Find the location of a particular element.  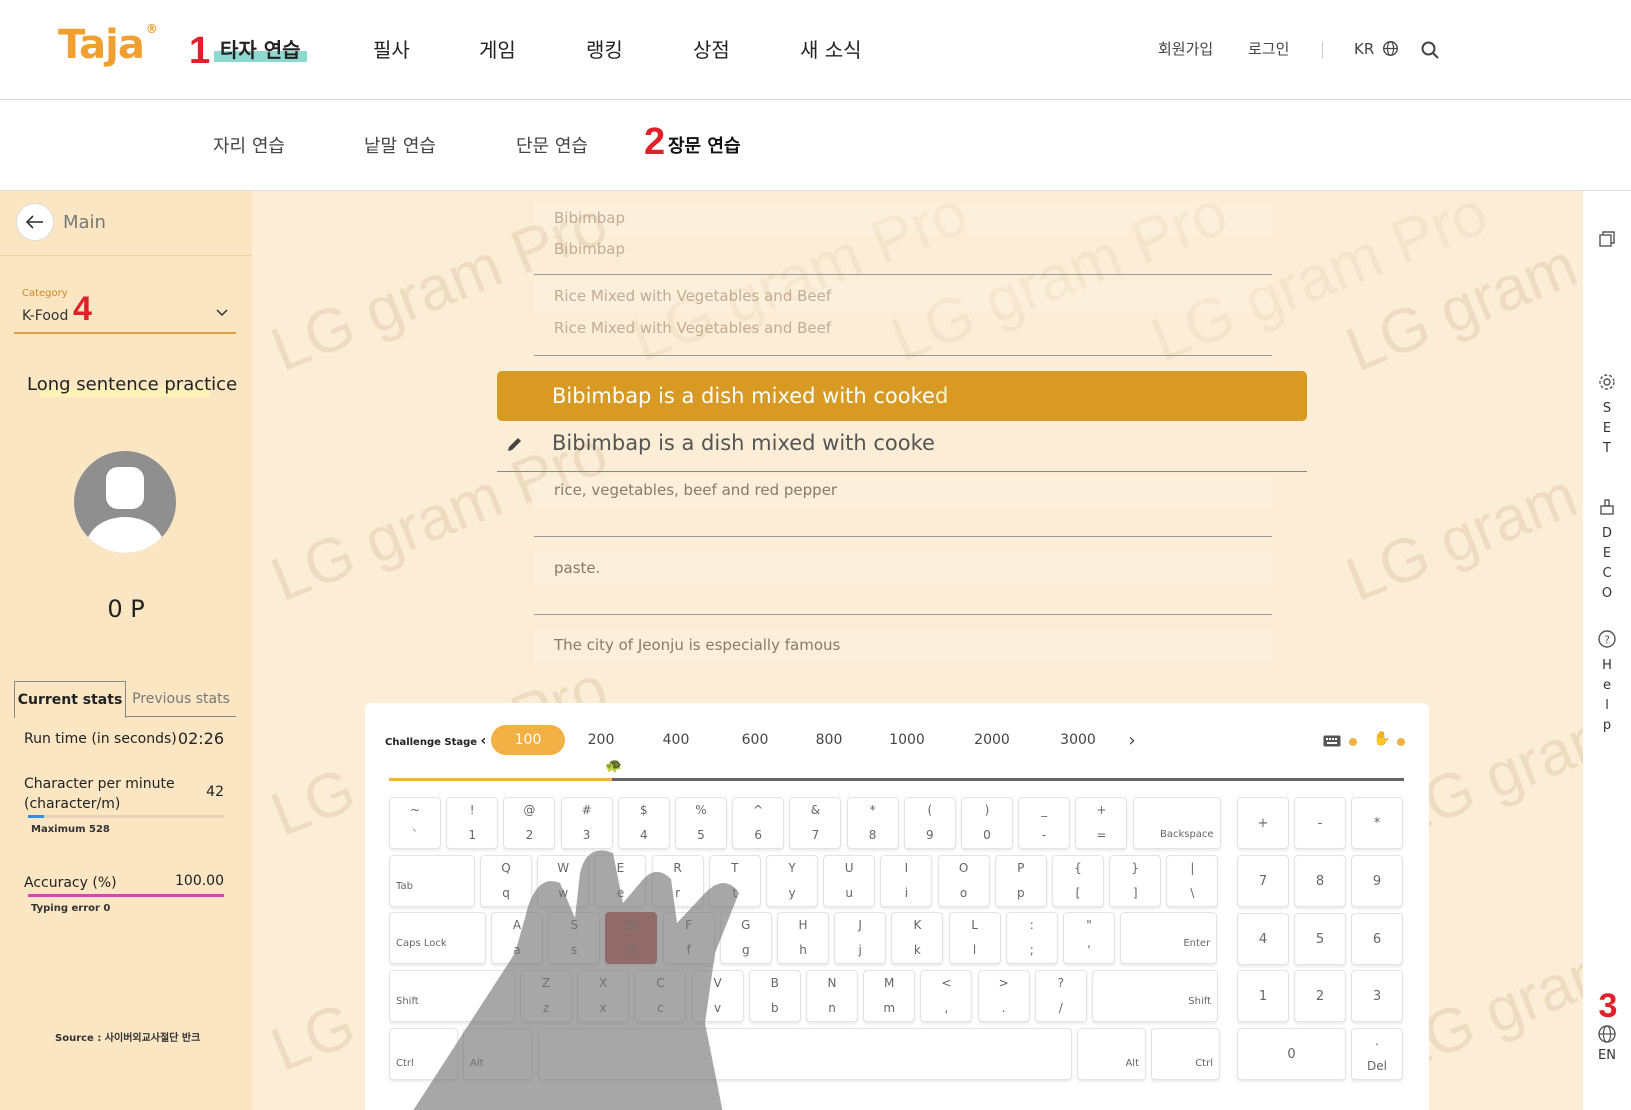

numpad-key-2: * is located at coordinates (1377, 823).